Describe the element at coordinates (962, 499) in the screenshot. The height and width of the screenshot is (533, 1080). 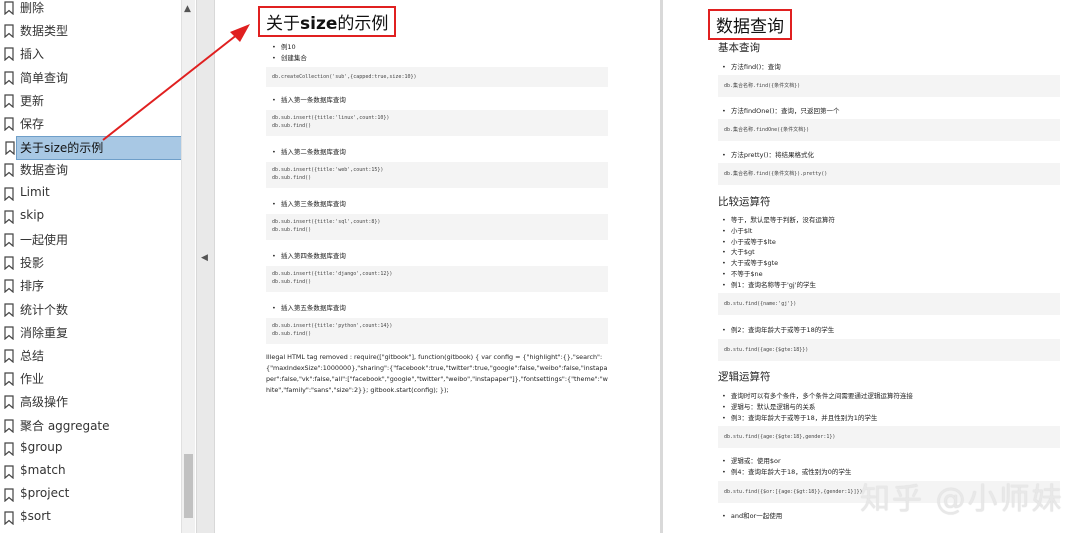
I see `watermark: 知乎 @小师妹` at that location.